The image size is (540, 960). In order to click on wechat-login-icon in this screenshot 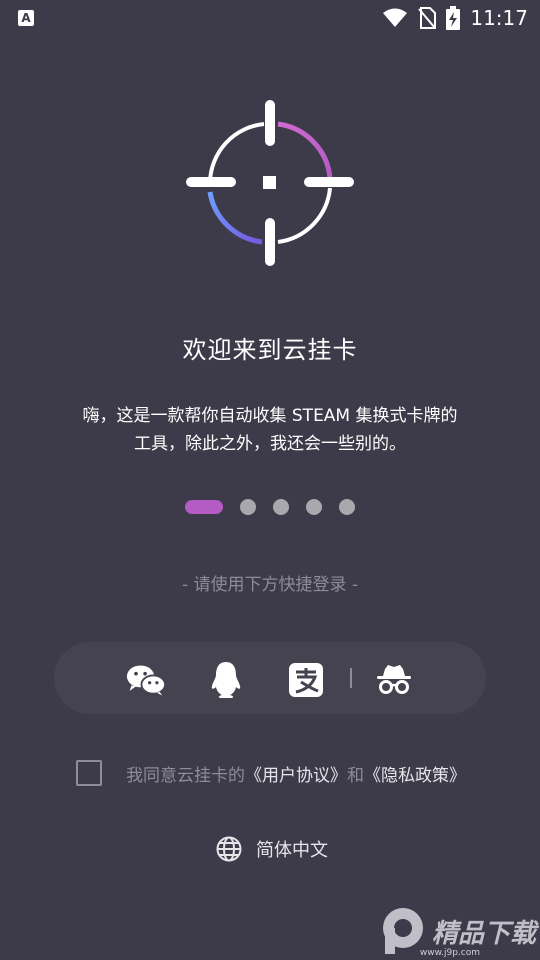, I will do `click(146, 680)`.